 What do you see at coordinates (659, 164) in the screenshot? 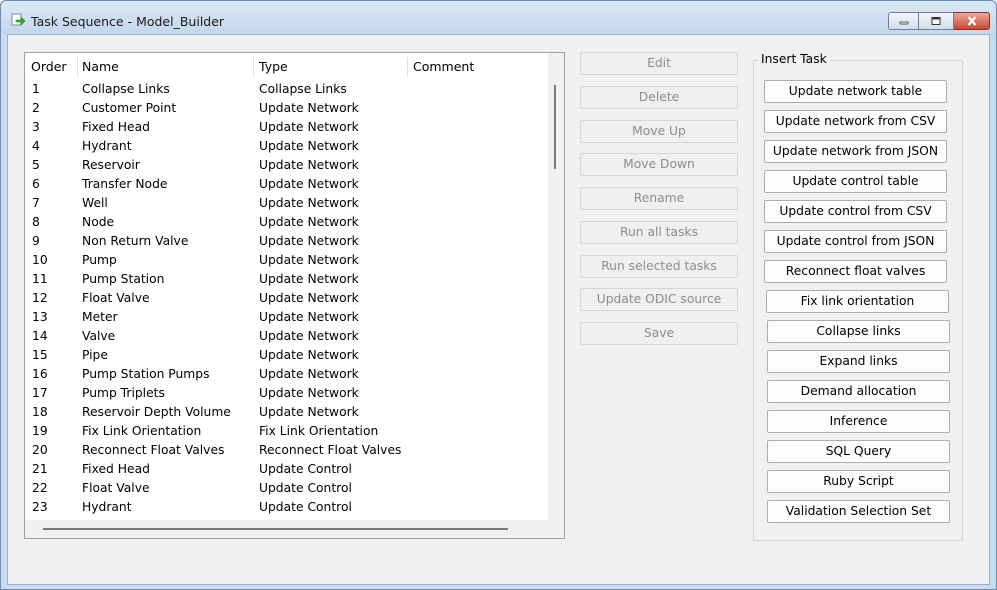
I see `move-down-button: Move Down` at bounding box center [659, 164].